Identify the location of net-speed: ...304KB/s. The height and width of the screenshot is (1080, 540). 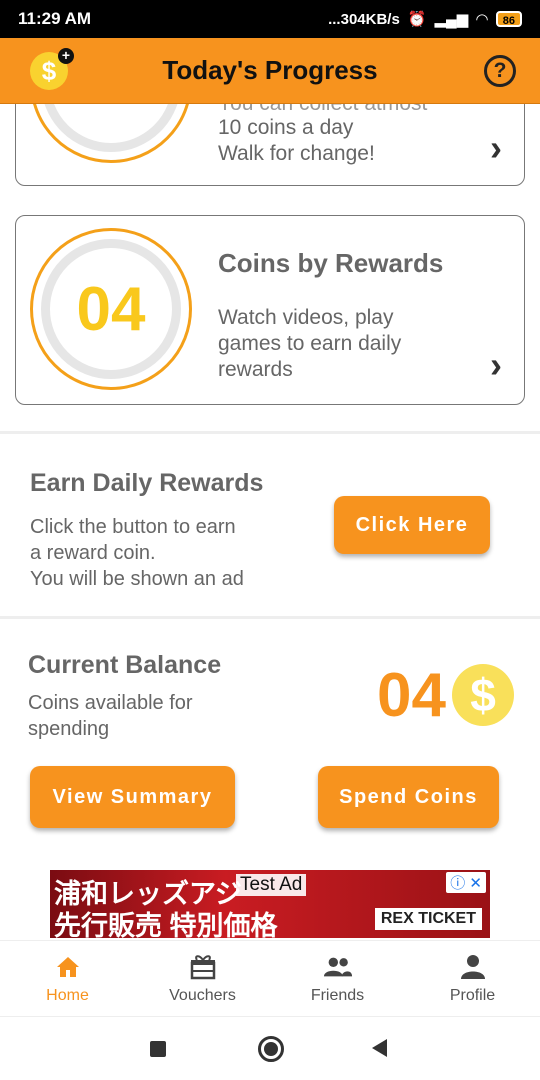
(364, 19).